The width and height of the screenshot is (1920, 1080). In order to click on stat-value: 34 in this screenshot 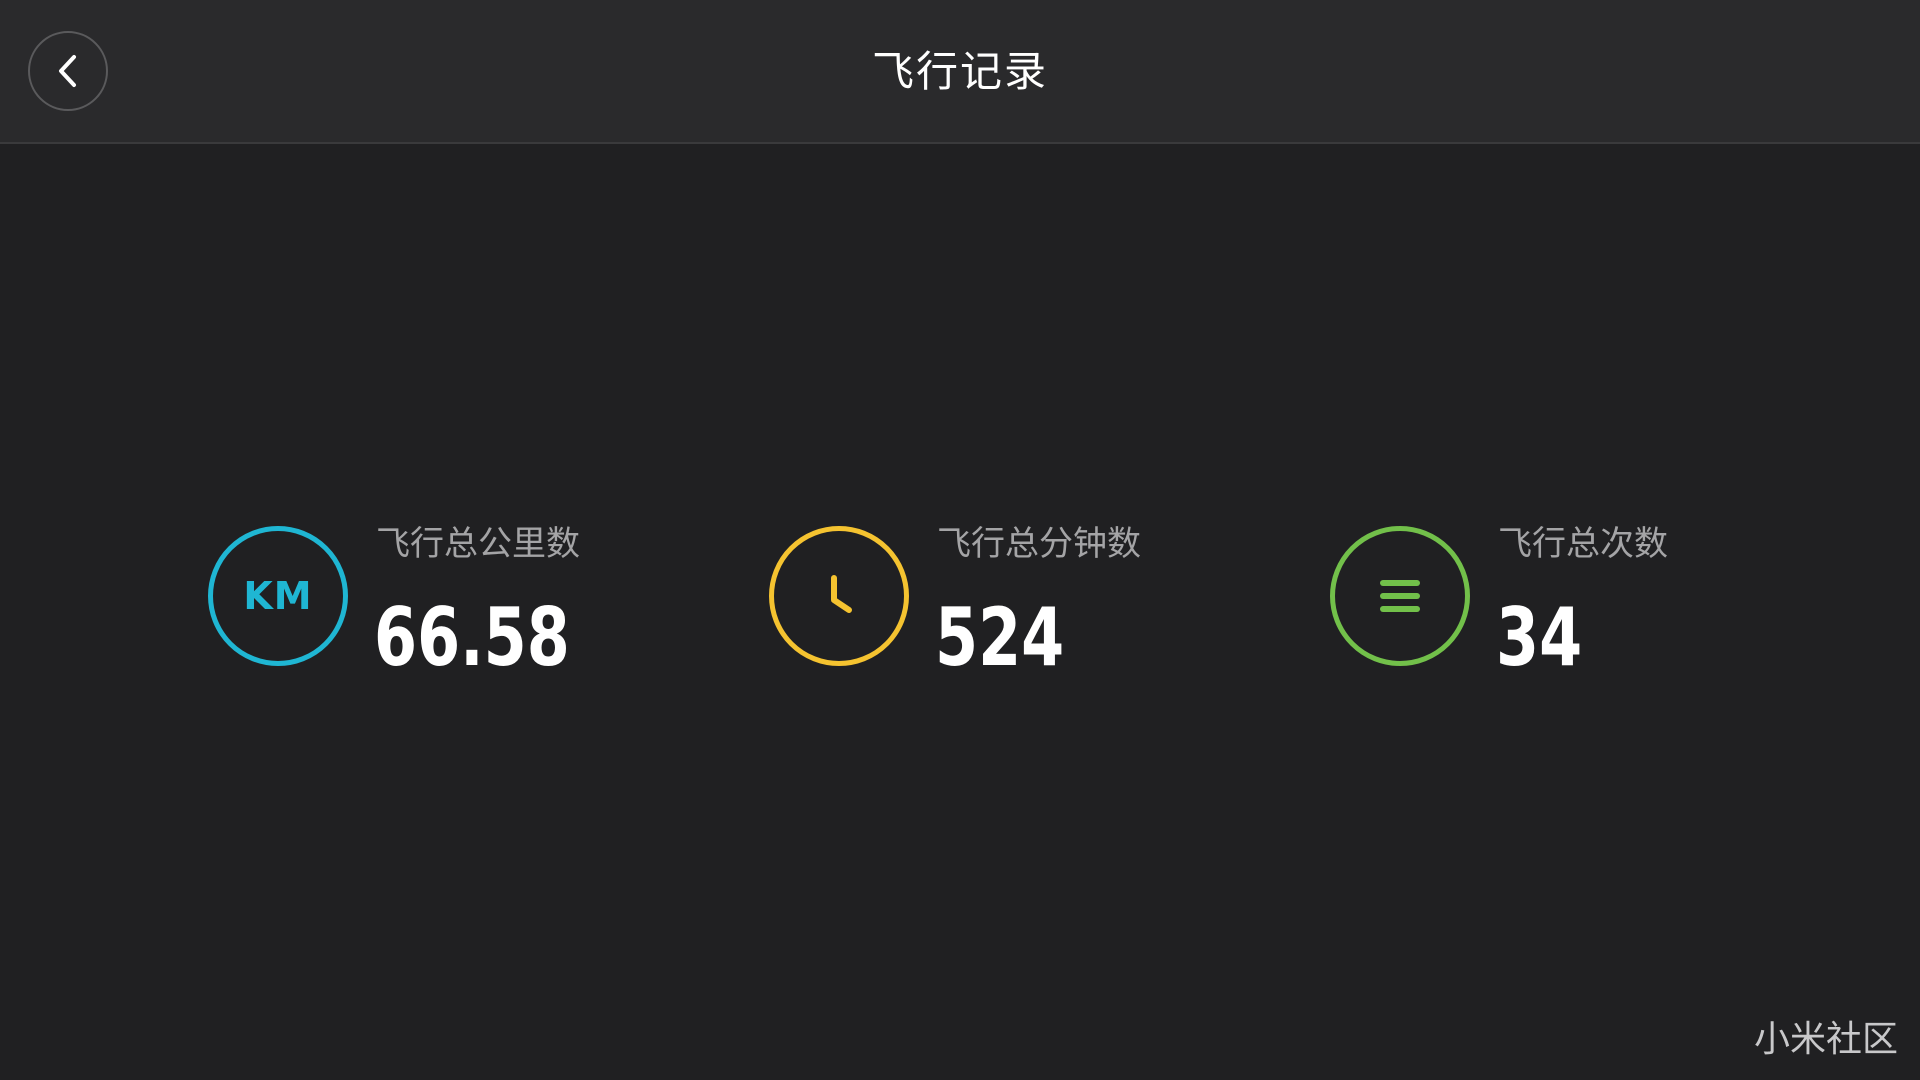, I will do `click(1539, 637)`.